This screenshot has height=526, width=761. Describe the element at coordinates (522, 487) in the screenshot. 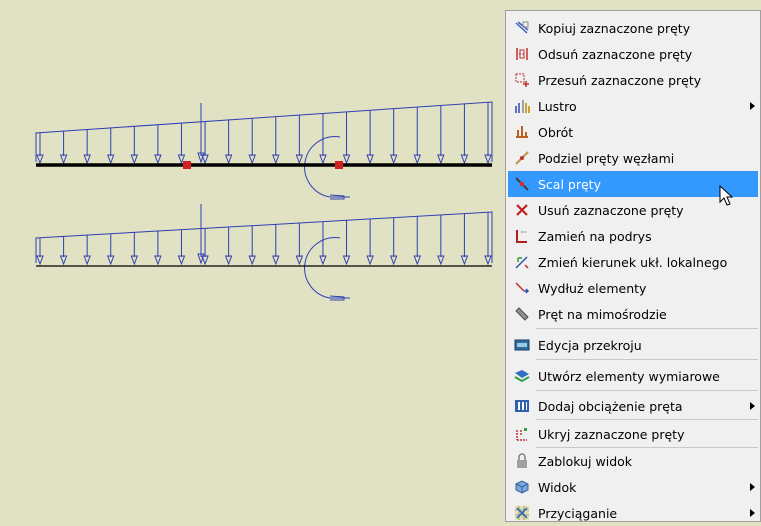

I see `view-icon` at that location.